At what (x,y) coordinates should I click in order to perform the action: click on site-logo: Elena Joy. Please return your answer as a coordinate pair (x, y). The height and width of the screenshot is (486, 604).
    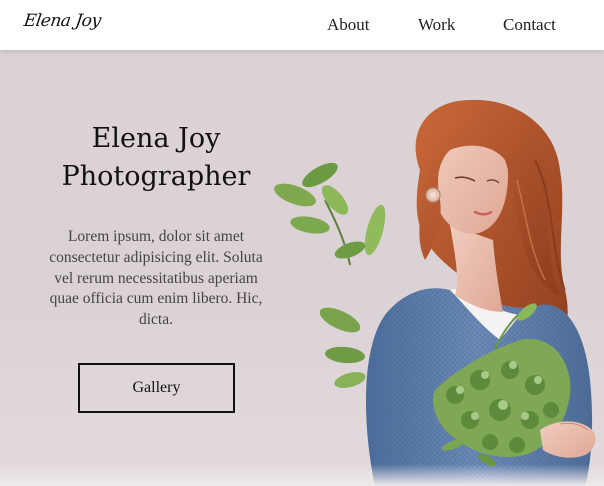
    Looking at the image, I should click on (62, 21).